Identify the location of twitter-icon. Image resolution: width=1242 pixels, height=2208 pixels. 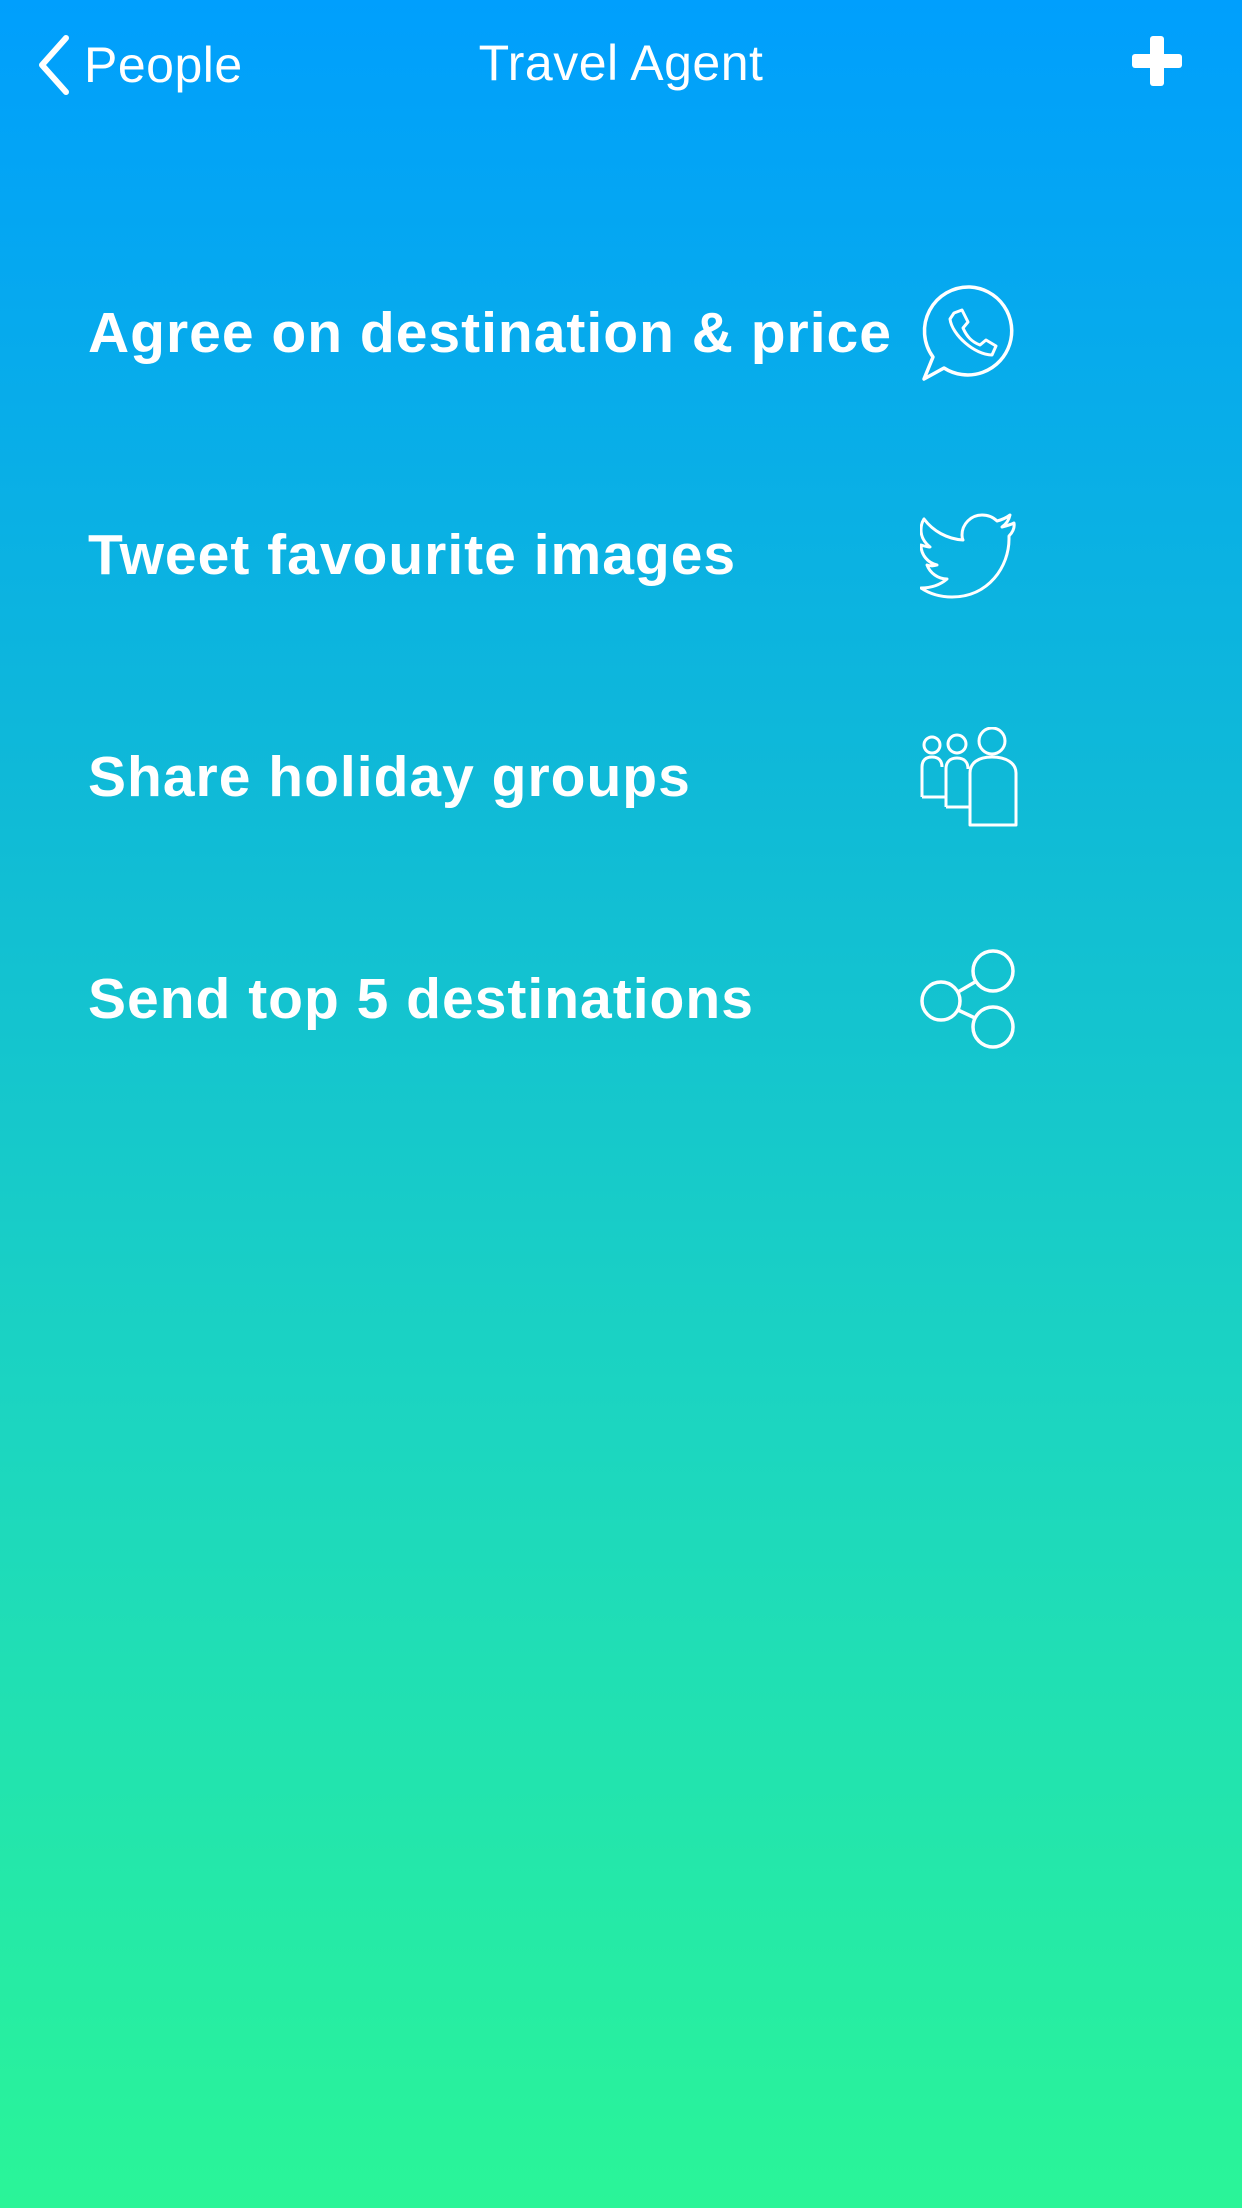
(970, 555).